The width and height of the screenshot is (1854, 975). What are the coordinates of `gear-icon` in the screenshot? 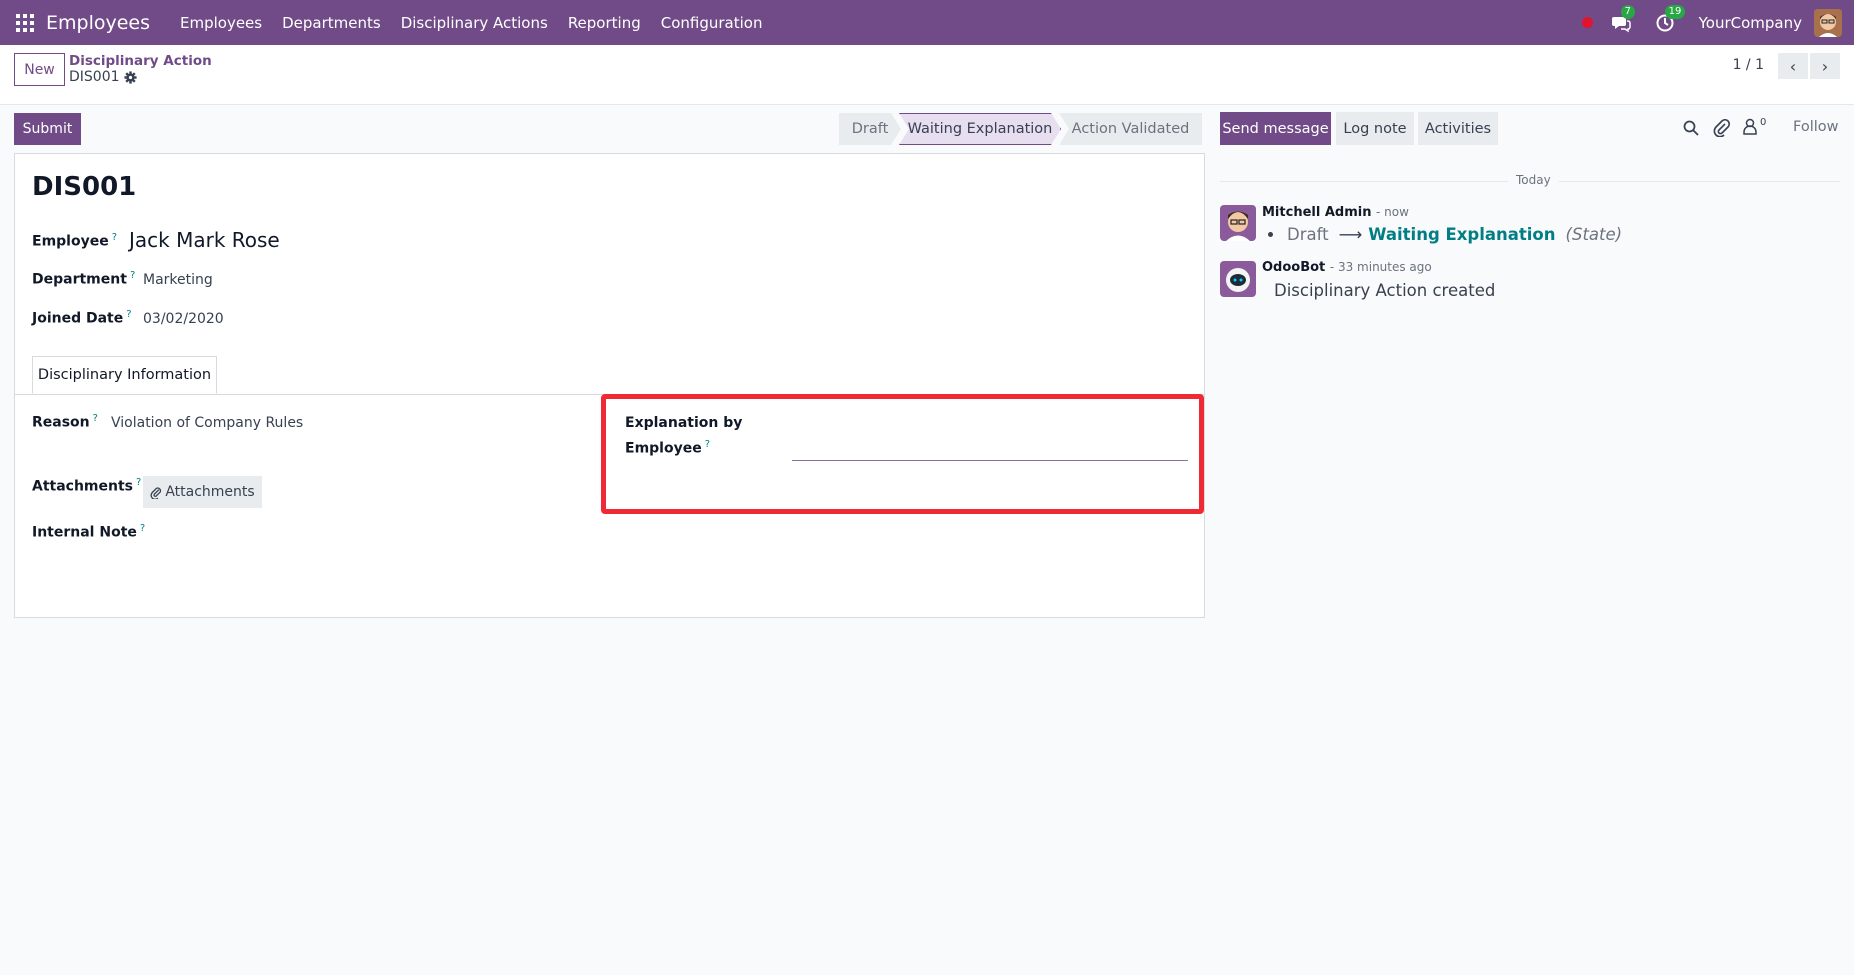 It's located at (130, 77).